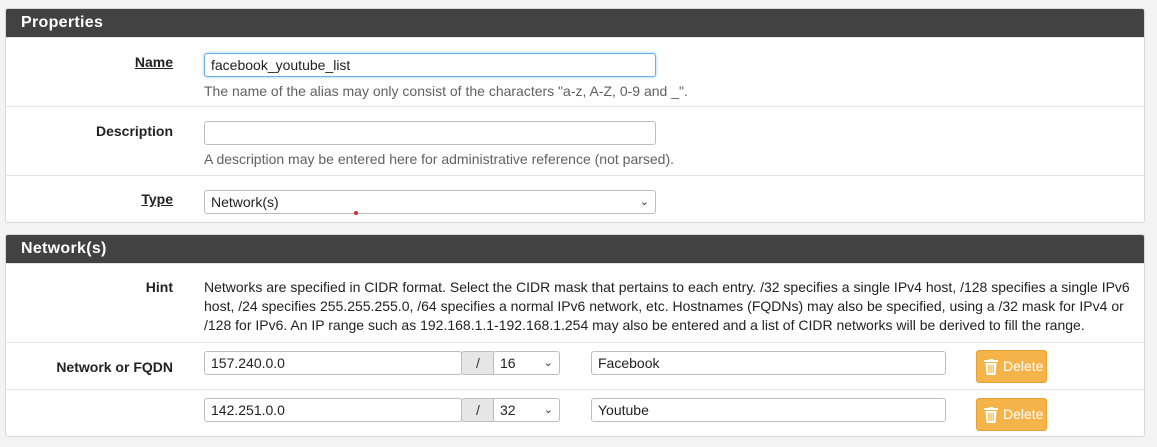 The width and height of the screenshot is (1157, 447). Describe the element at coordinates (430, 202) in the screenshot. I see `type-select: Network(s) ⌄` at that location.